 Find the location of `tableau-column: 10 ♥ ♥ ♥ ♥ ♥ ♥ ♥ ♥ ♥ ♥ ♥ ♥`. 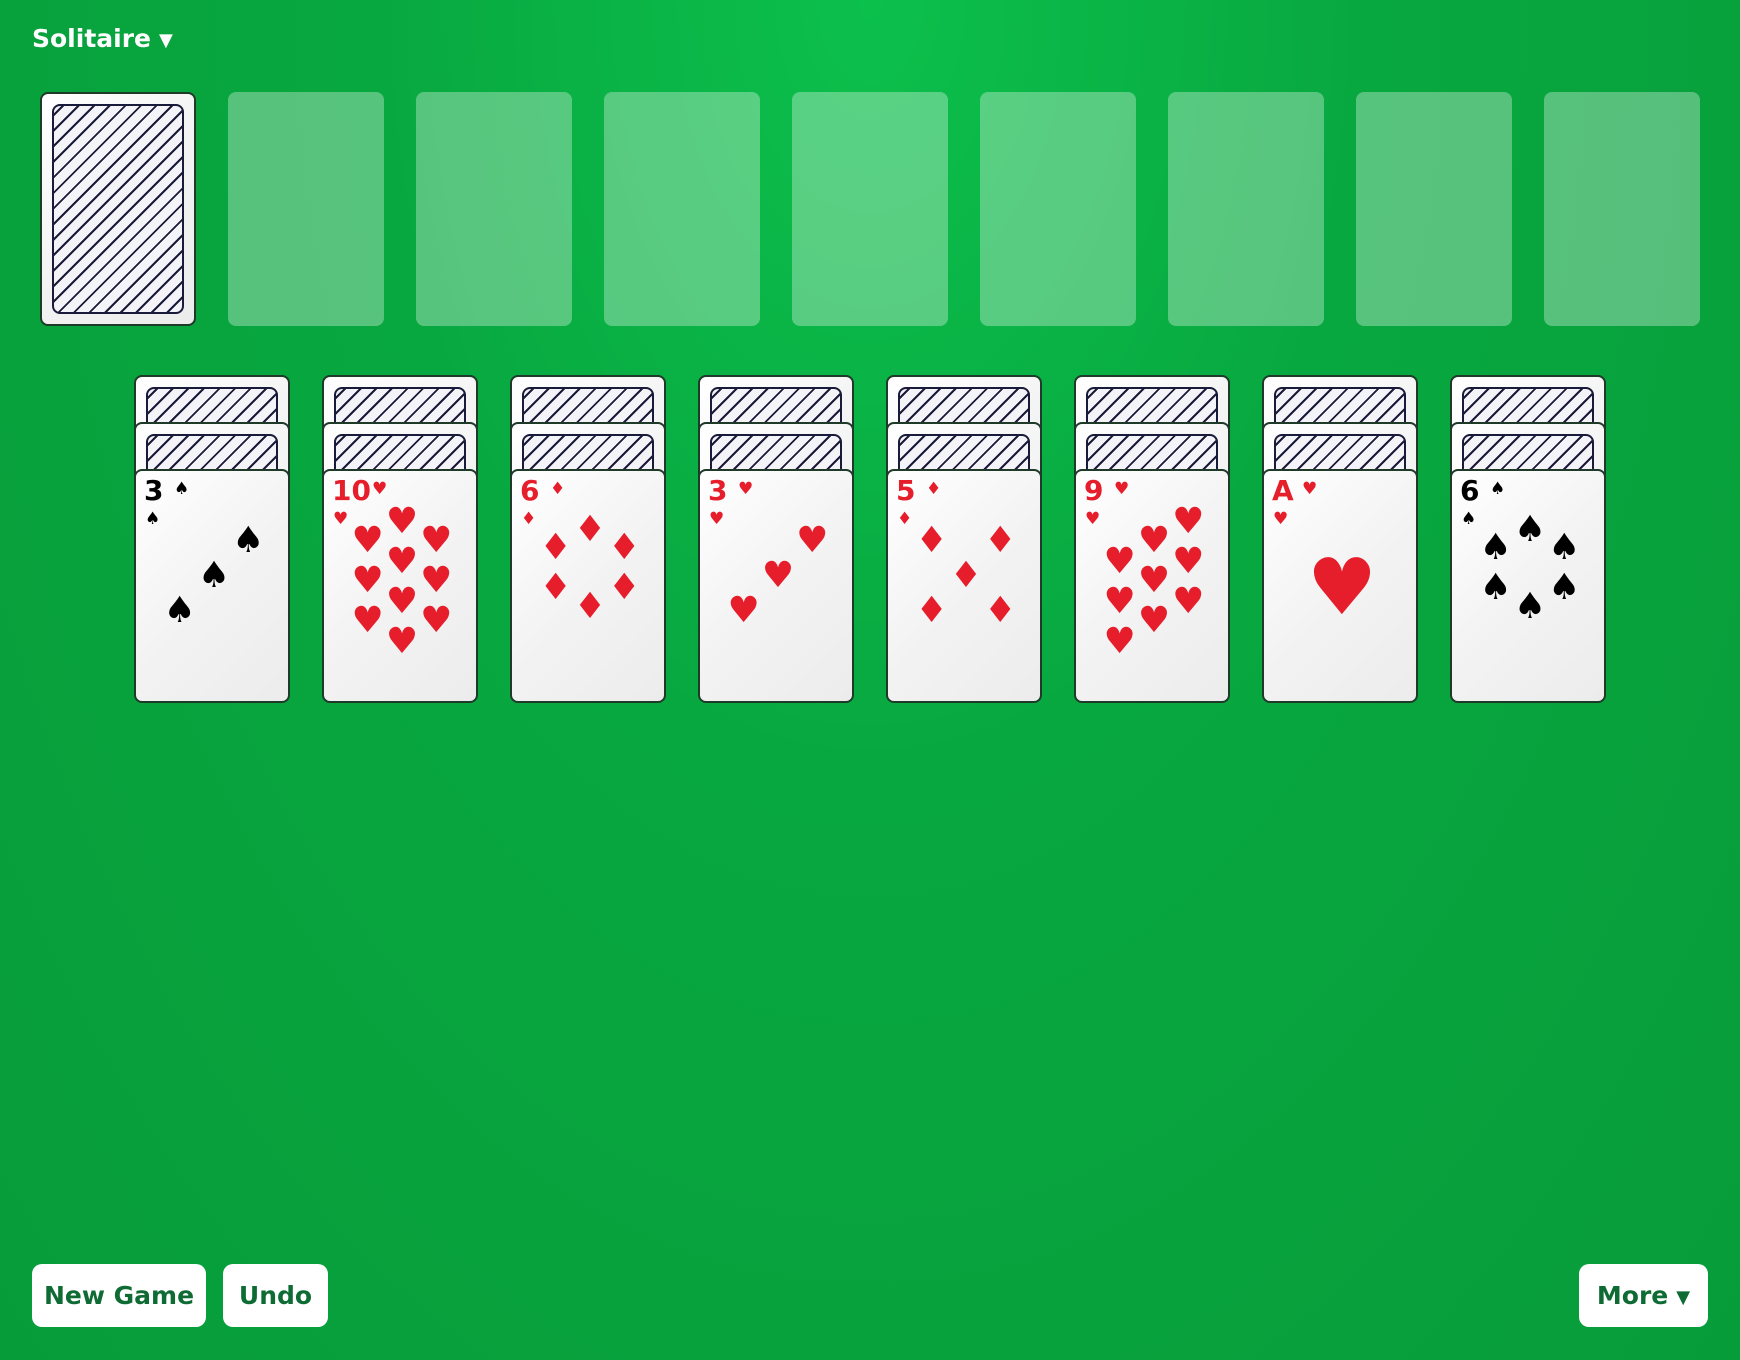

tableau-column: 10 ♥ ♥ ♥ ♥ ♥ ♥ ♥ ♥ ♥ ♥ ♥ ♥ is located at coordinates (400, 540).